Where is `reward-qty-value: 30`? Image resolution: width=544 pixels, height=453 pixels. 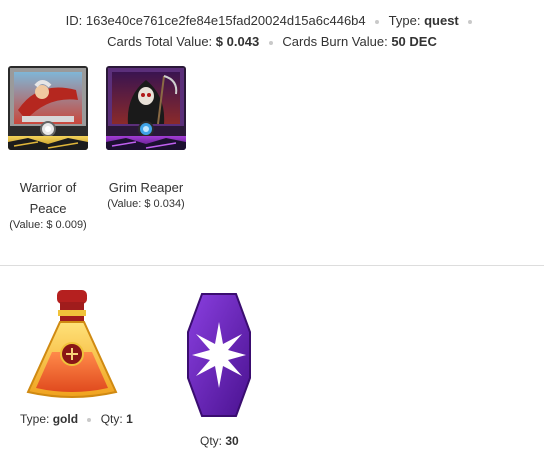 reward-qty-value: 30 is located at coordinates (232, 441).